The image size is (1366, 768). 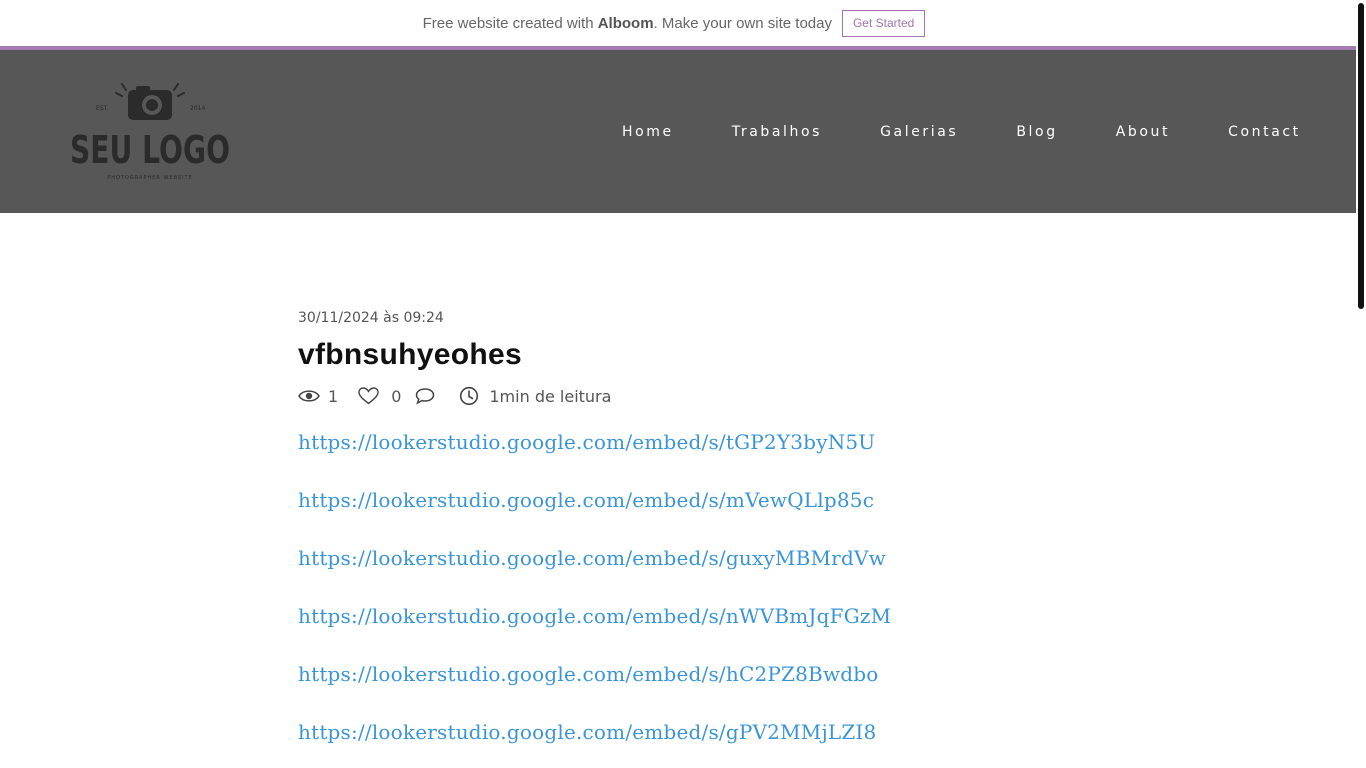 I want to click on promo-text-before: Free website created with, so click(x=510, y=23).